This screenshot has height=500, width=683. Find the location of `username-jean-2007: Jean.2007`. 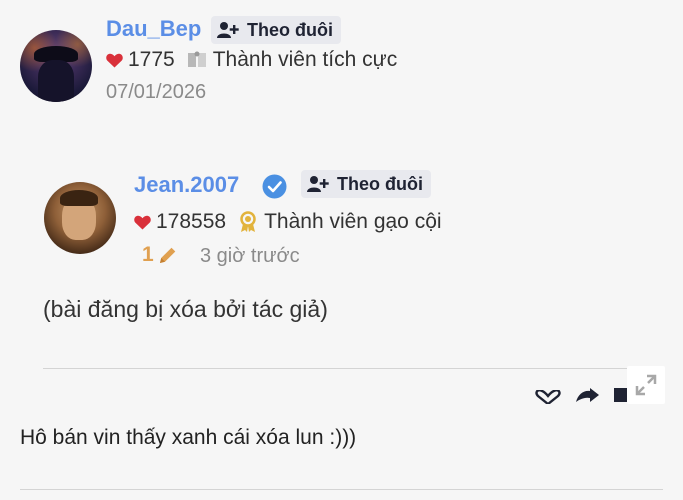

username-jean-2007: Jean.2007 is located at coordinates (186, 185).